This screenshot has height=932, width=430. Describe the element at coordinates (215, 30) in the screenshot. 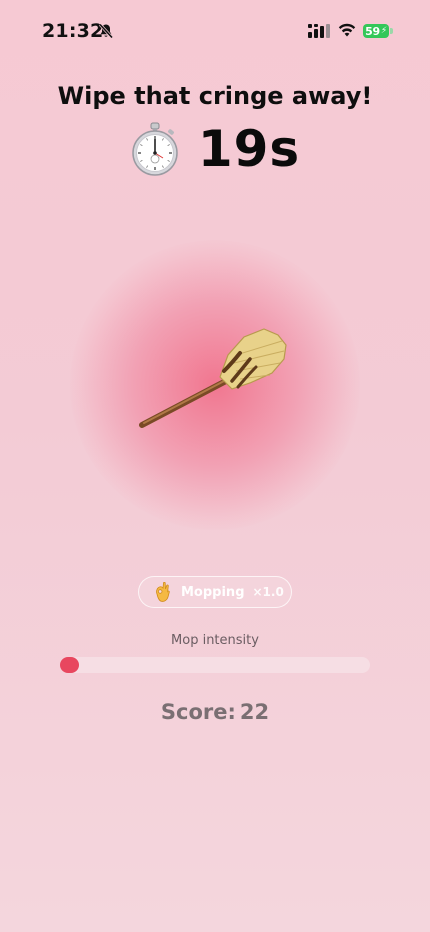

I see `status-bar: 21:32 59 ⚡` at that location.